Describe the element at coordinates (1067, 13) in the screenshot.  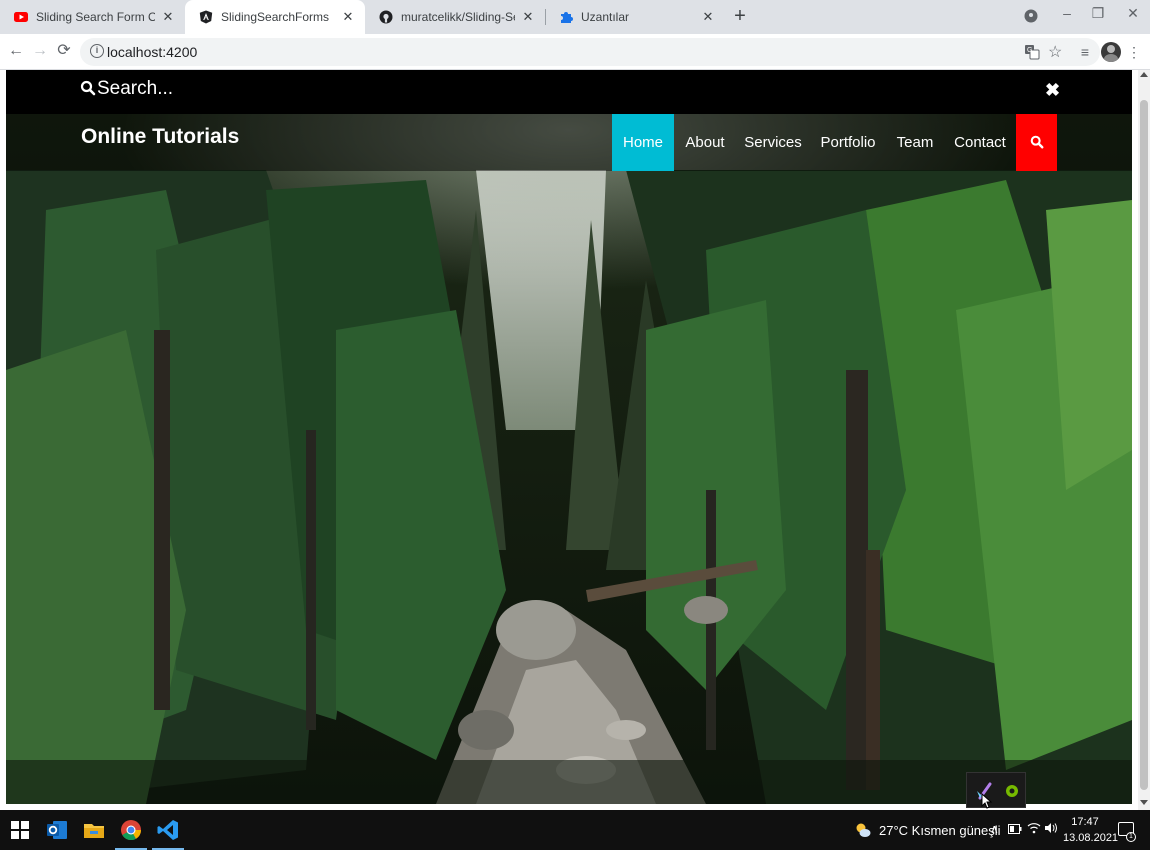
I see `minimize-icon: –` at that location.